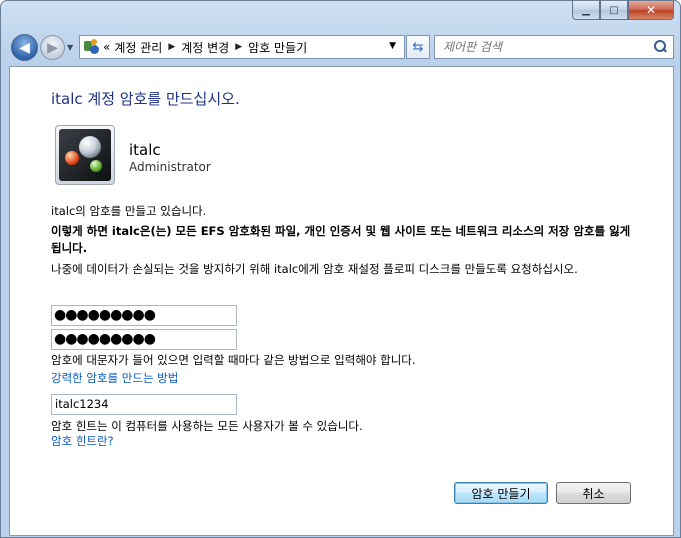 The width and height of the screenshot is (681, 538). What do you see at coordinates (138, 47) in the screenshot?
I see `breadcrumb-item-account-management: 계정 관리` at bounding box center [138, 47].